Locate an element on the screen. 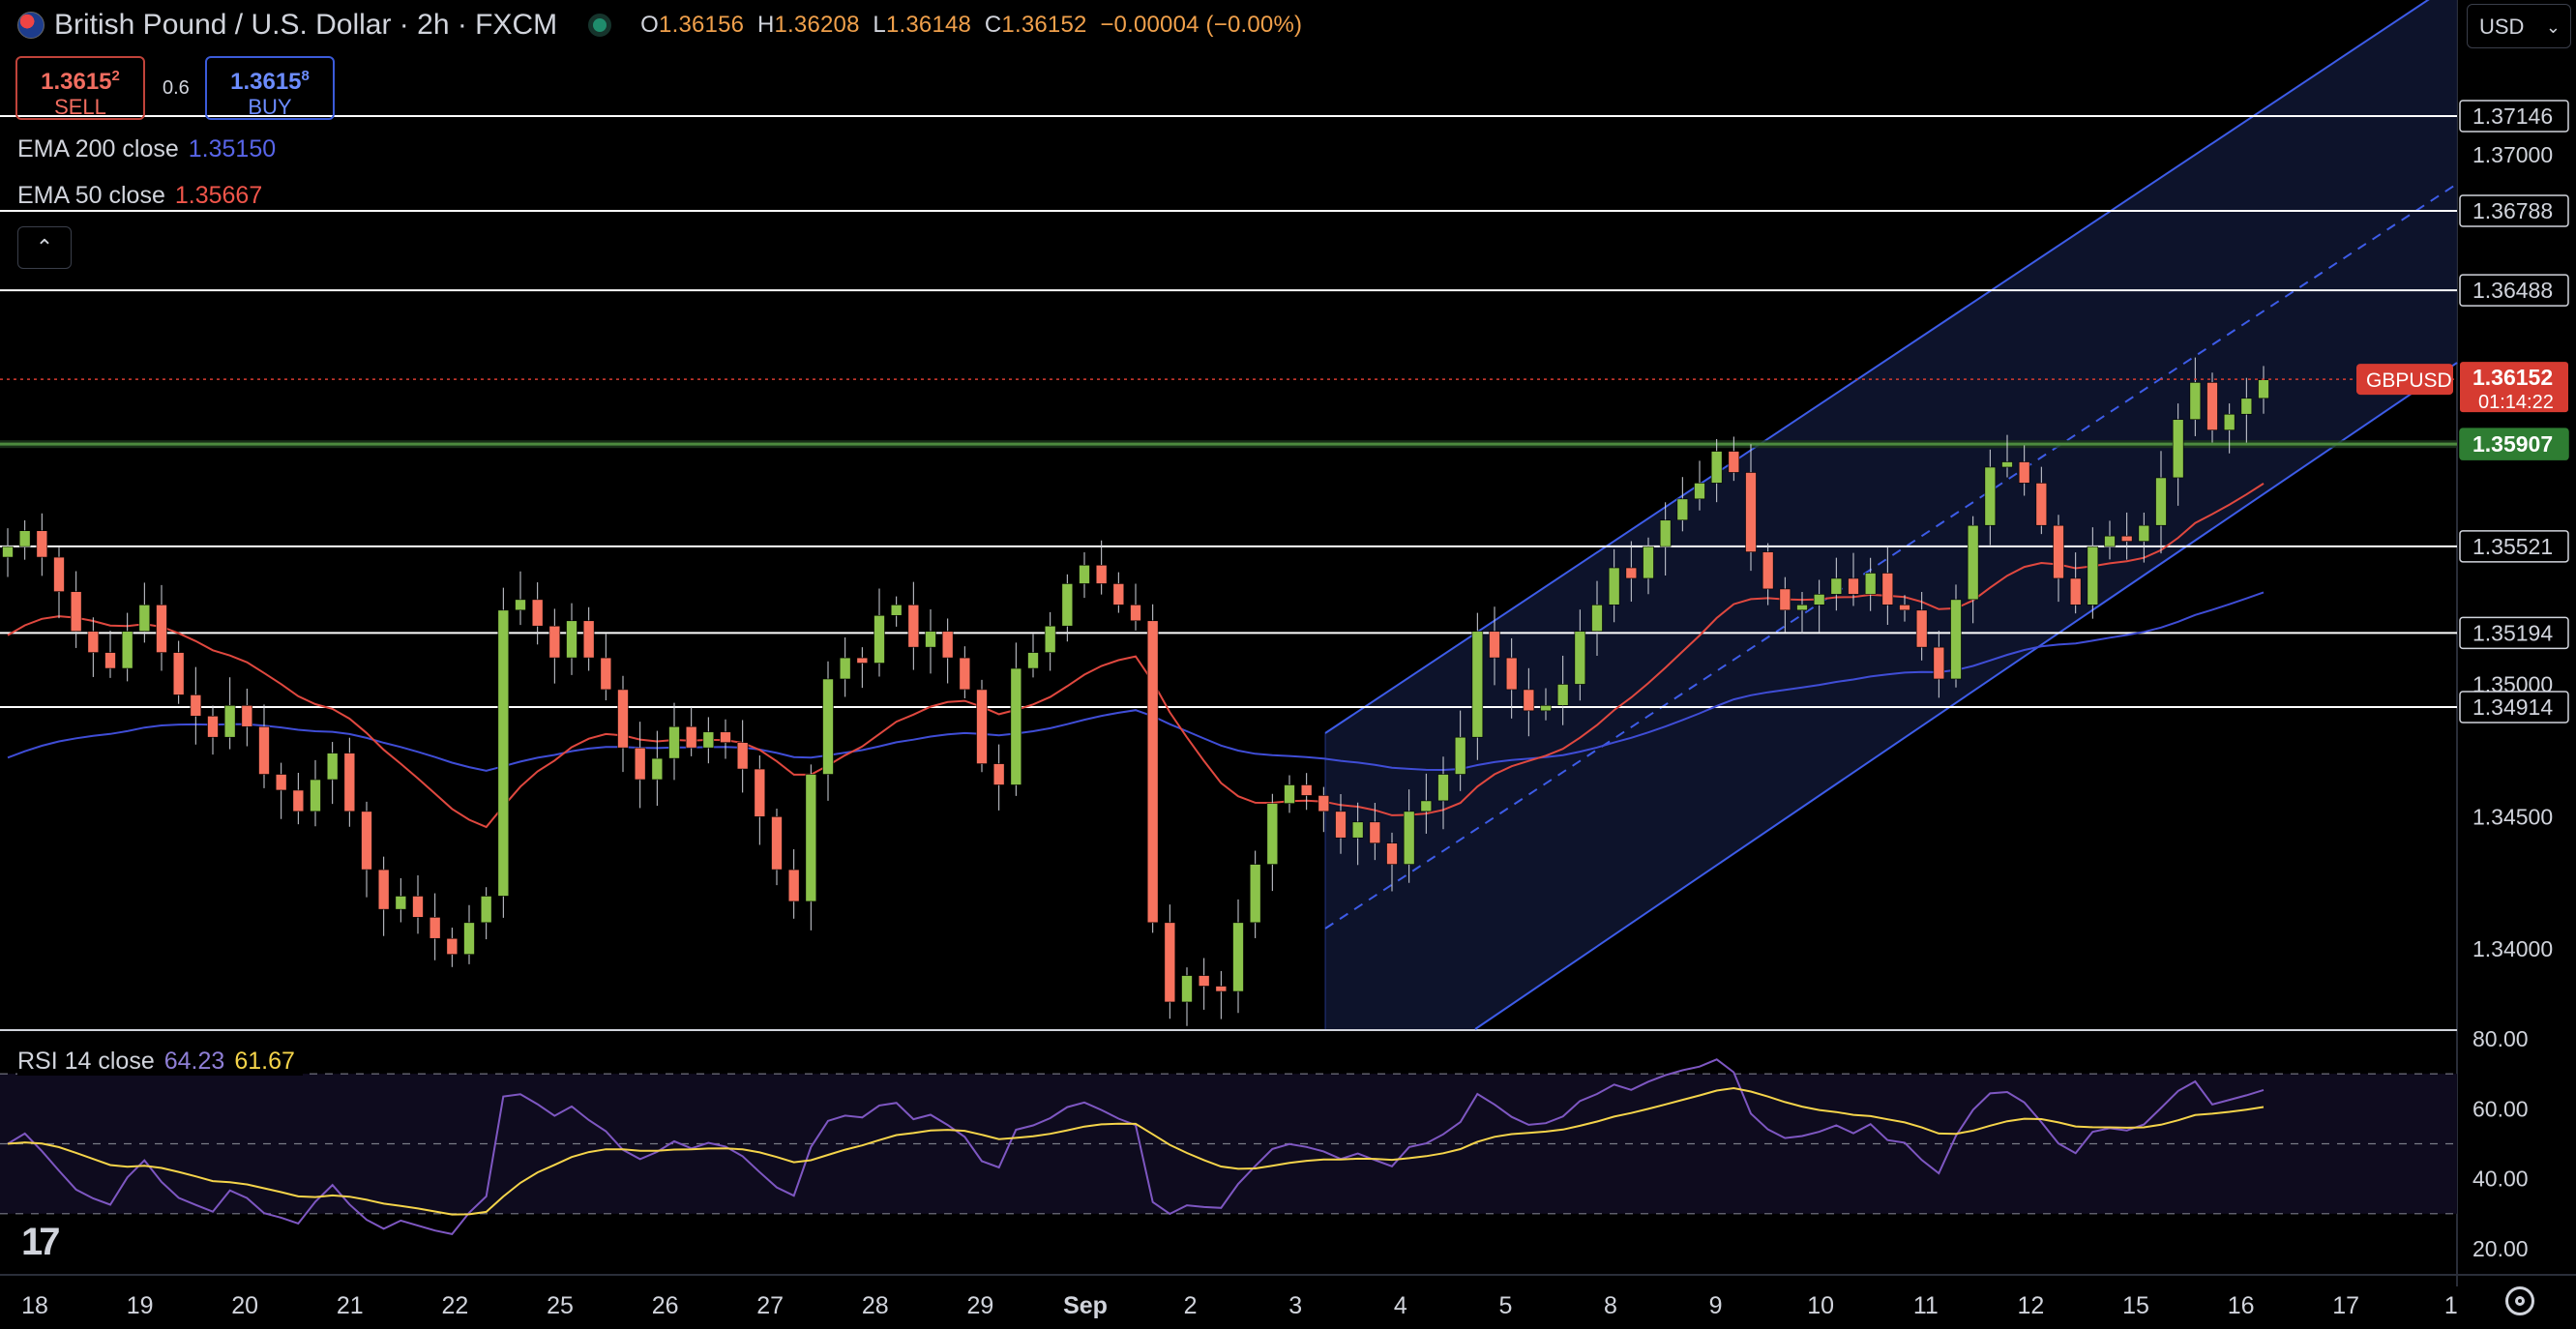 The width and height of the screenshot is (2576, 1329). collapse-legend-button: ⌃ is located at coordinates (44, 247).